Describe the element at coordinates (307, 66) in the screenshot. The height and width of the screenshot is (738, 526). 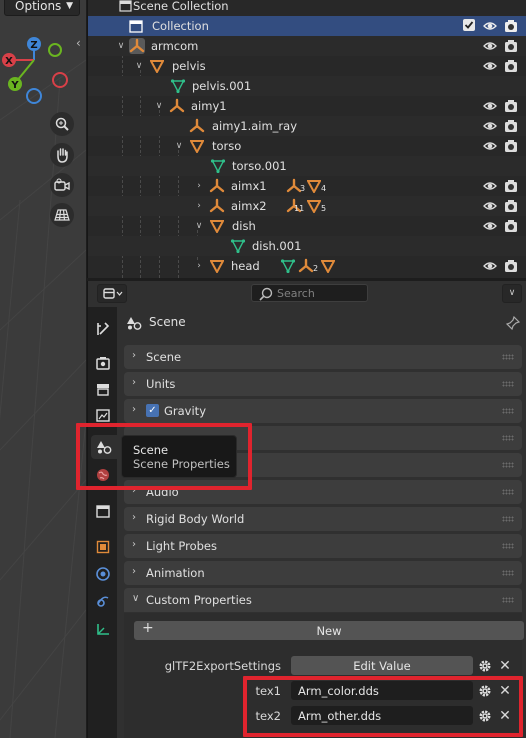
I see `outliner-row-pelvis: ∨ pelvis` at that location.